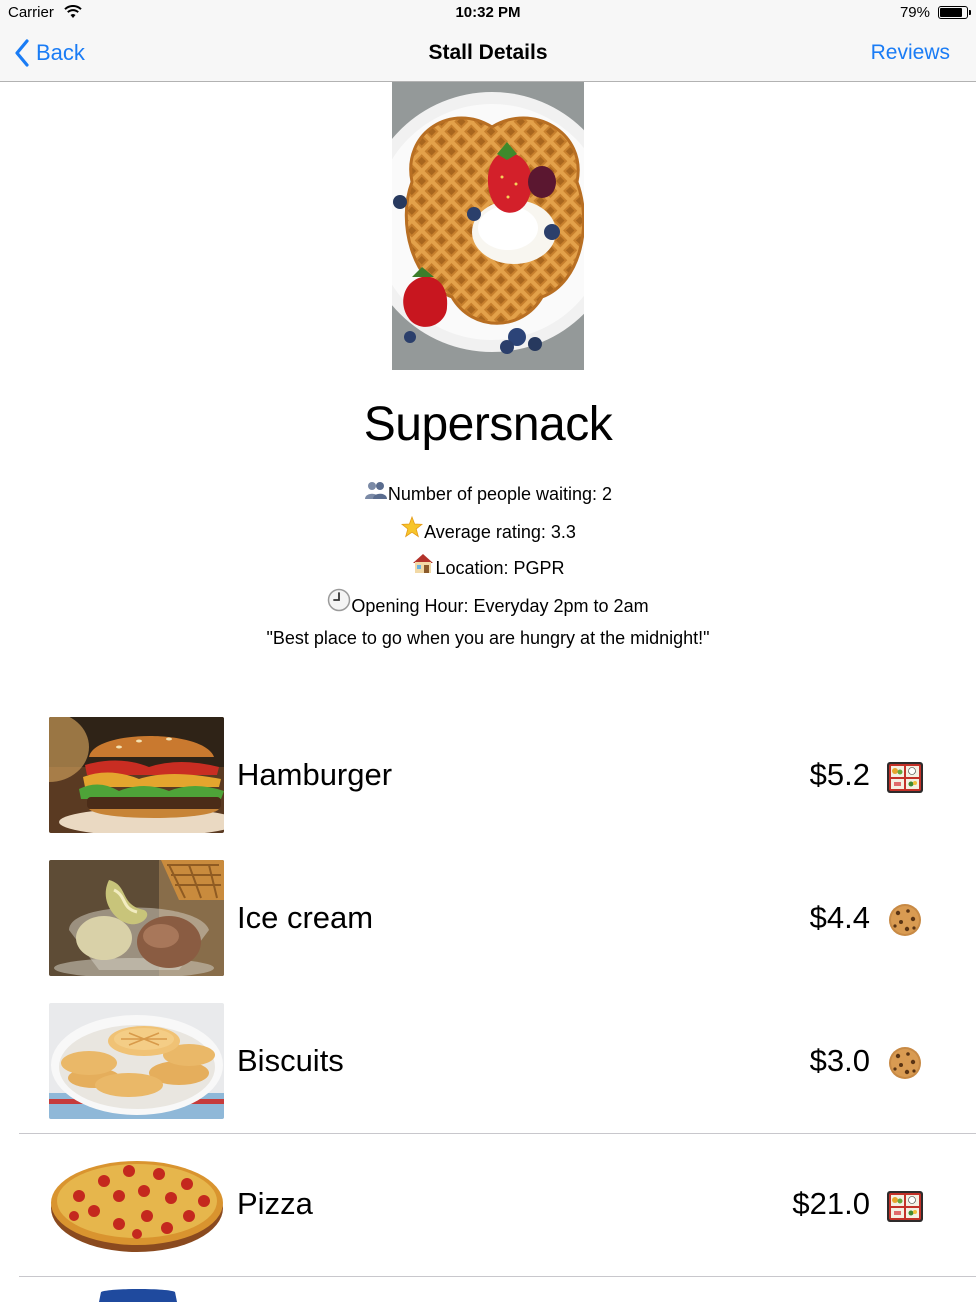  I want to click on navigation-bar: Back Stall Details Reviews, so click(488, 54).